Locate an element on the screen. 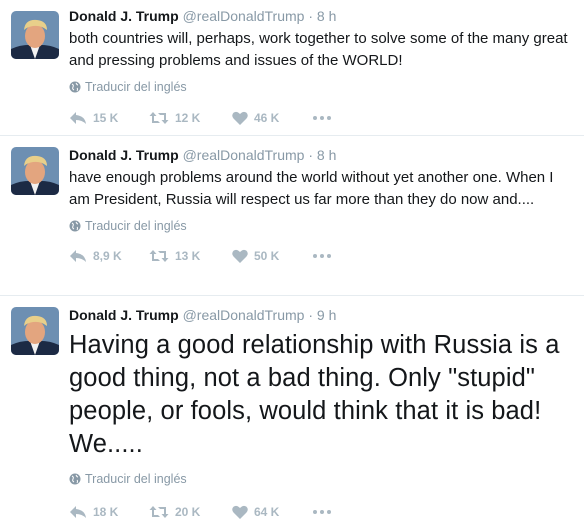  retweet-button: 12 K is located at coordinates (190, 118).